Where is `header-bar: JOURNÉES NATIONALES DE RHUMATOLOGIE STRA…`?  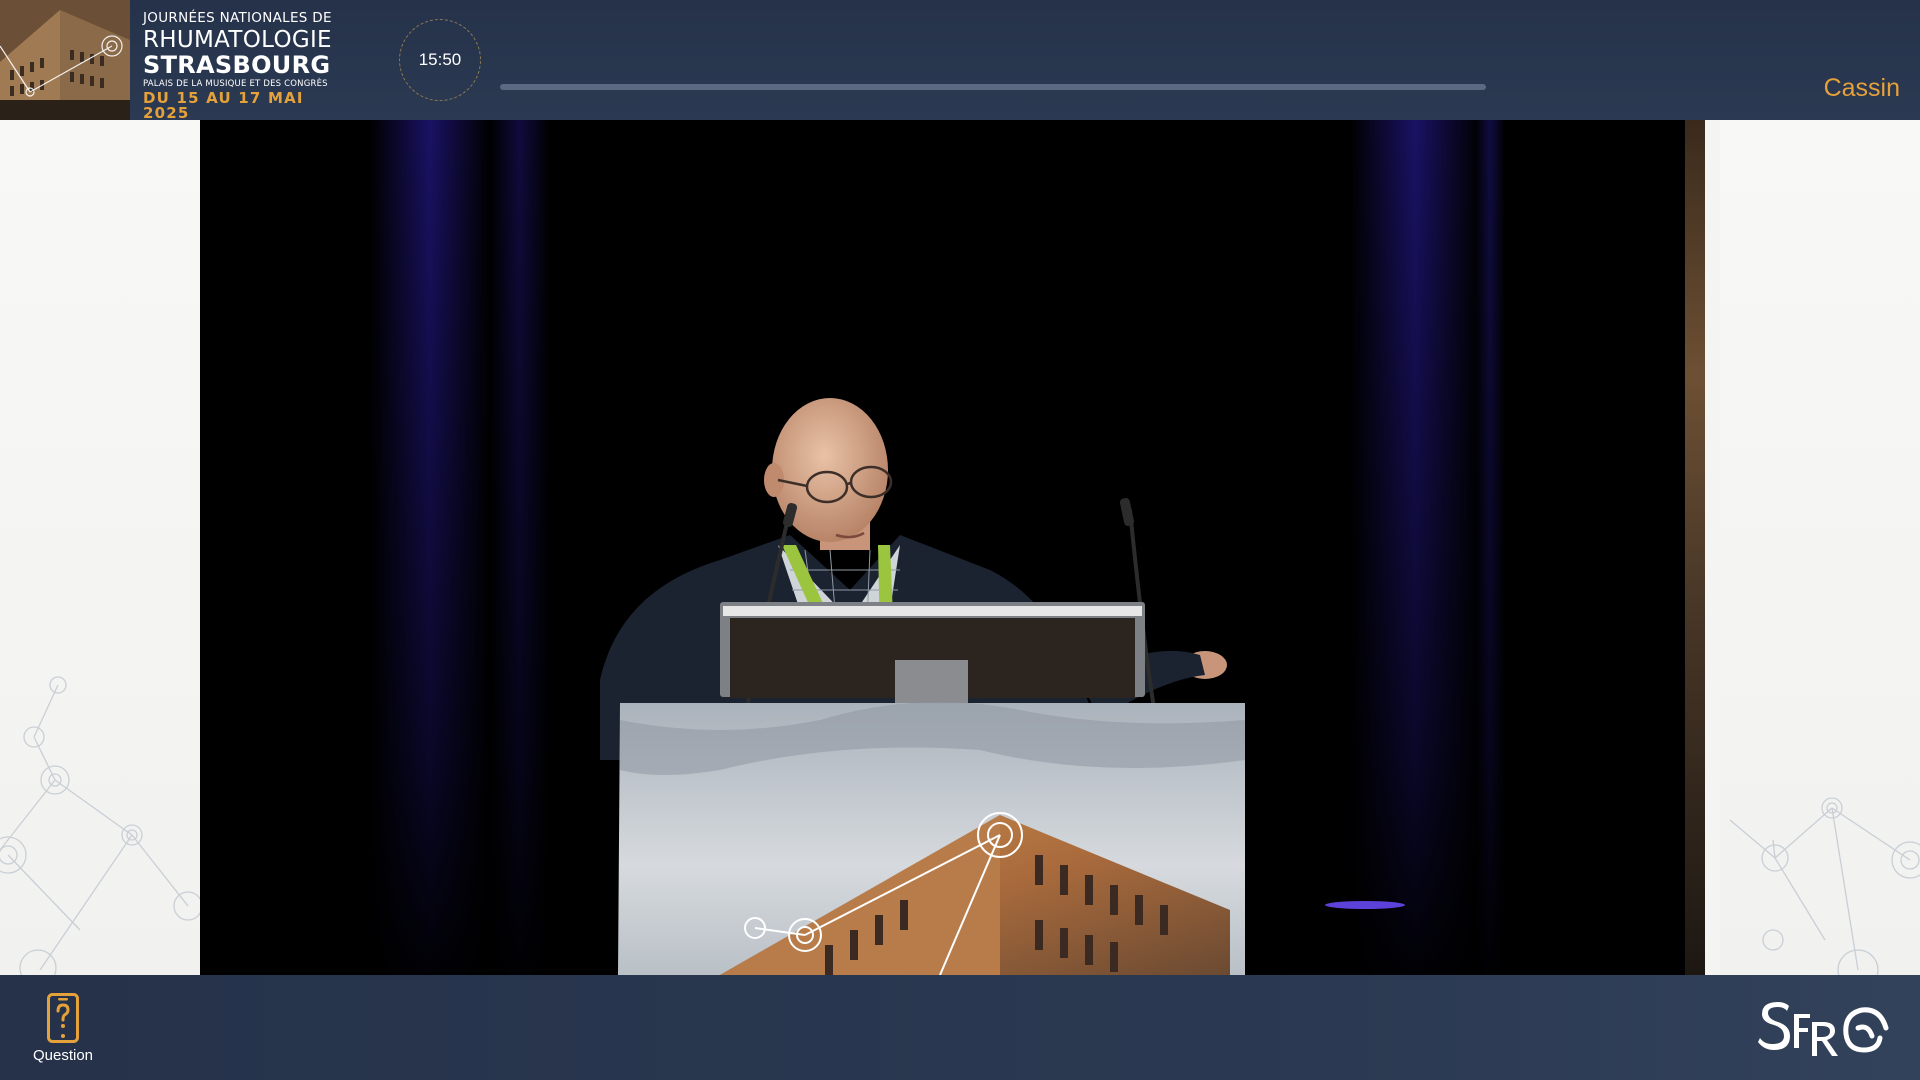
header-bar: JOURNÉES NATIONALES DE RHUMATOLOGIE STRA… is located at coordinates (960, 61).